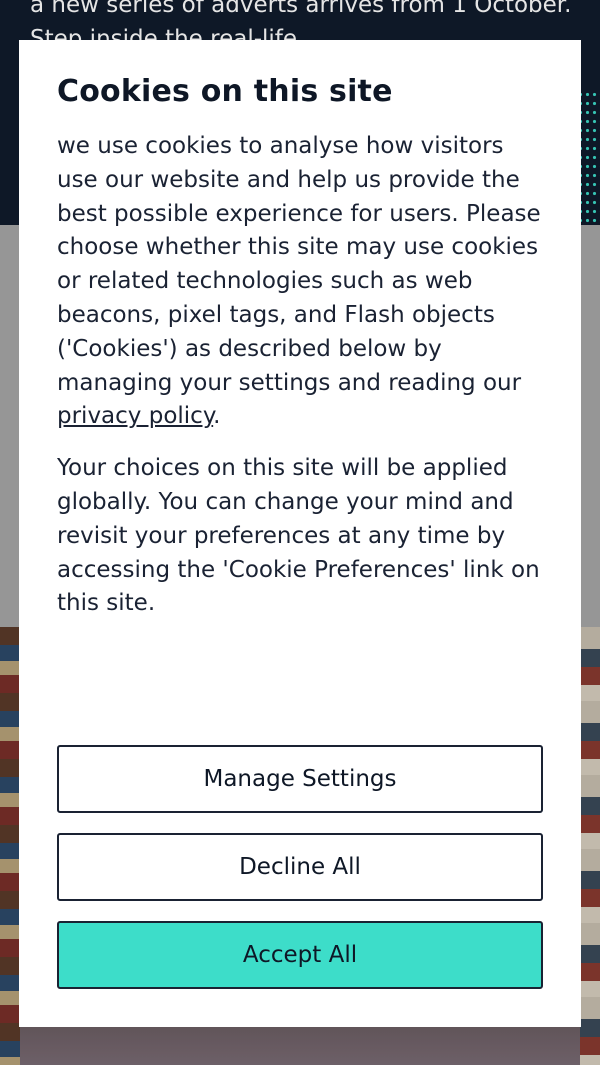 The image size is (600, 1065). Describe the element at coordinates (225, 91) in the screenshot. I see `dialog-title: Cookies on this site` at that location.